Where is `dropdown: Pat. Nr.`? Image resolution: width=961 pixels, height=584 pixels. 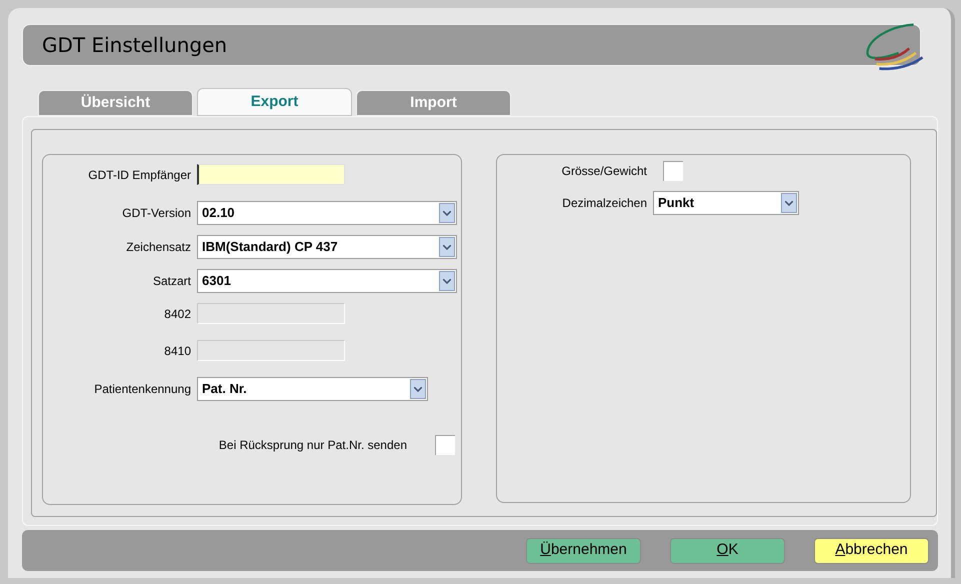
dropdown: Pat. Nr. is located at coordinates (312, 389).